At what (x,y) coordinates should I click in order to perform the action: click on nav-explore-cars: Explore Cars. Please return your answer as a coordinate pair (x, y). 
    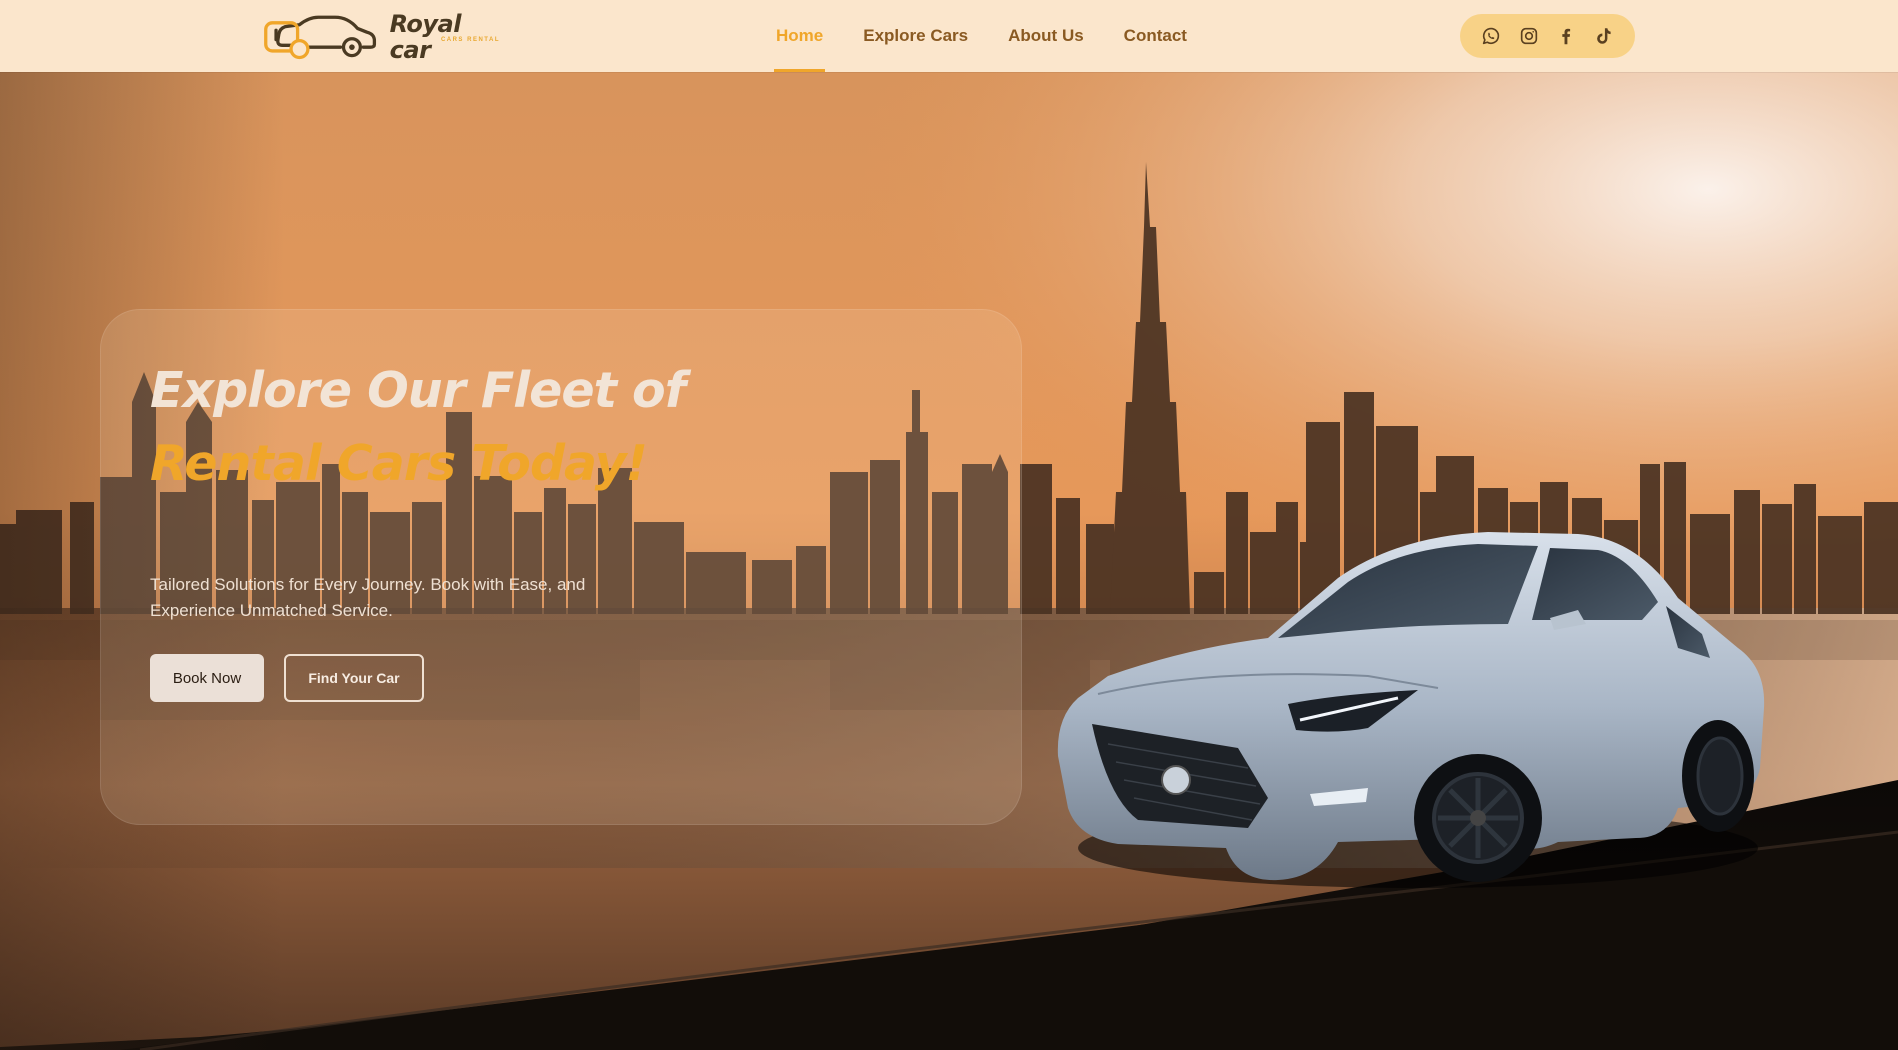
    Looking at the image, I should click on (915, 36).